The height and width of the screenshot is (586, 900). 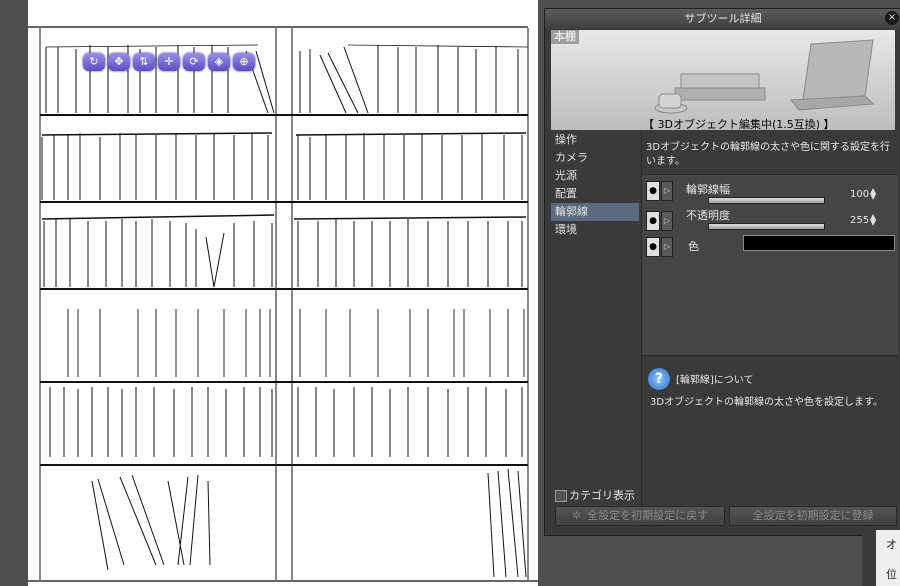 I want to click on color-label: 色, so click(x=693, y=246).